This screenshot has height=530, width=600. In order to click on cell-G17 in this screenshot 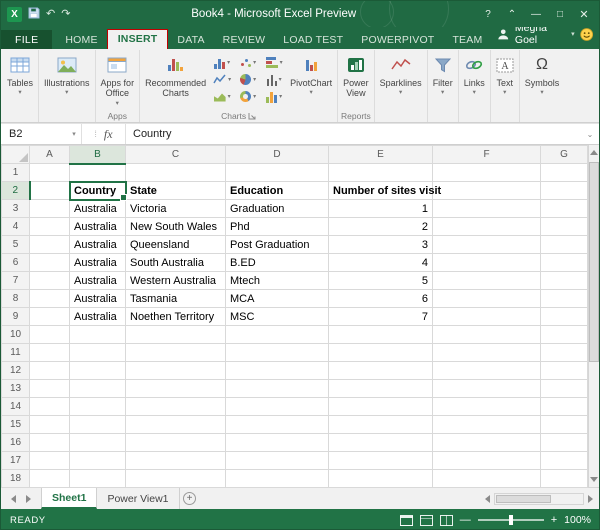, I will do `click(564, 460)`.